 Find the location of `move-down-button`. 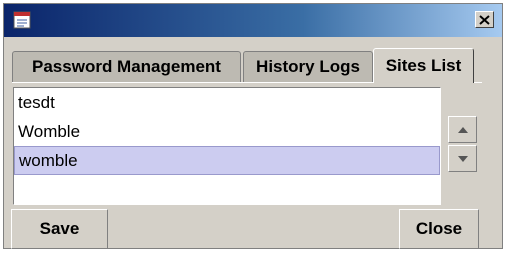

move-down-button is located at coordinates (462, 158).